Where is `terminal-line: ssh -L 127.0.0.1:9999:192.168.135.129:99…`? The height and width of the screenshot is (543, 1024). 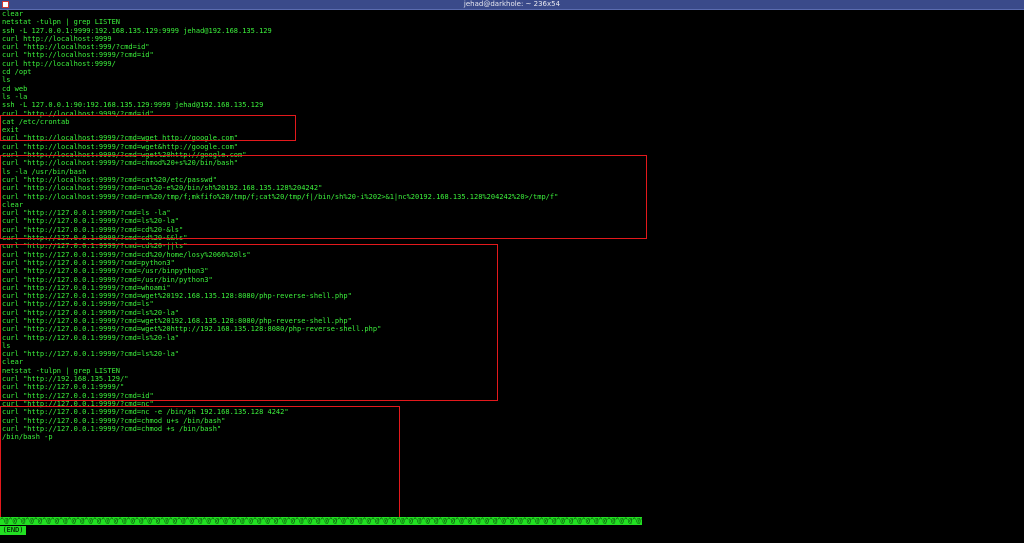
terminal-line: ssh -L 127.0.0.1:9999:192.168.135.129:99… is located at coordinates (137, 30).